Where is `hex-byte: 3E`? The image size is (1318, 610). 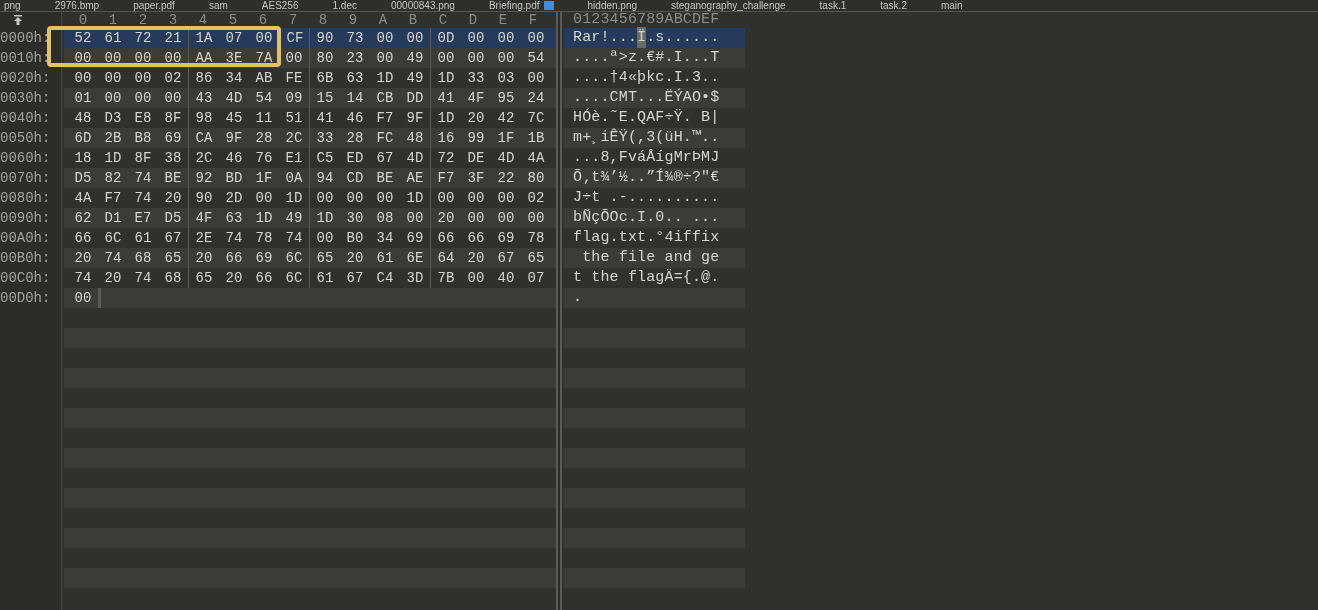 hex-byte: 3E is located at coordinates (234, 58).